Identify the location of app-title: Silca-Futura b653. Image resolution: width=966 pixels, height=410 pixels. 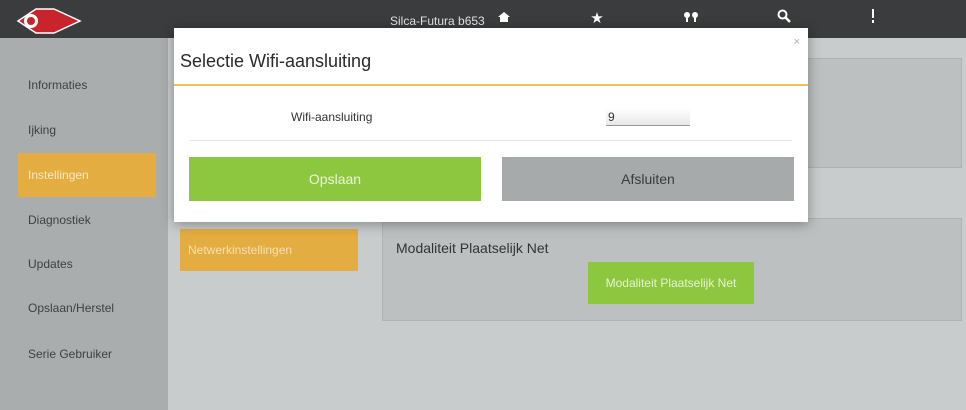
(437, 21).